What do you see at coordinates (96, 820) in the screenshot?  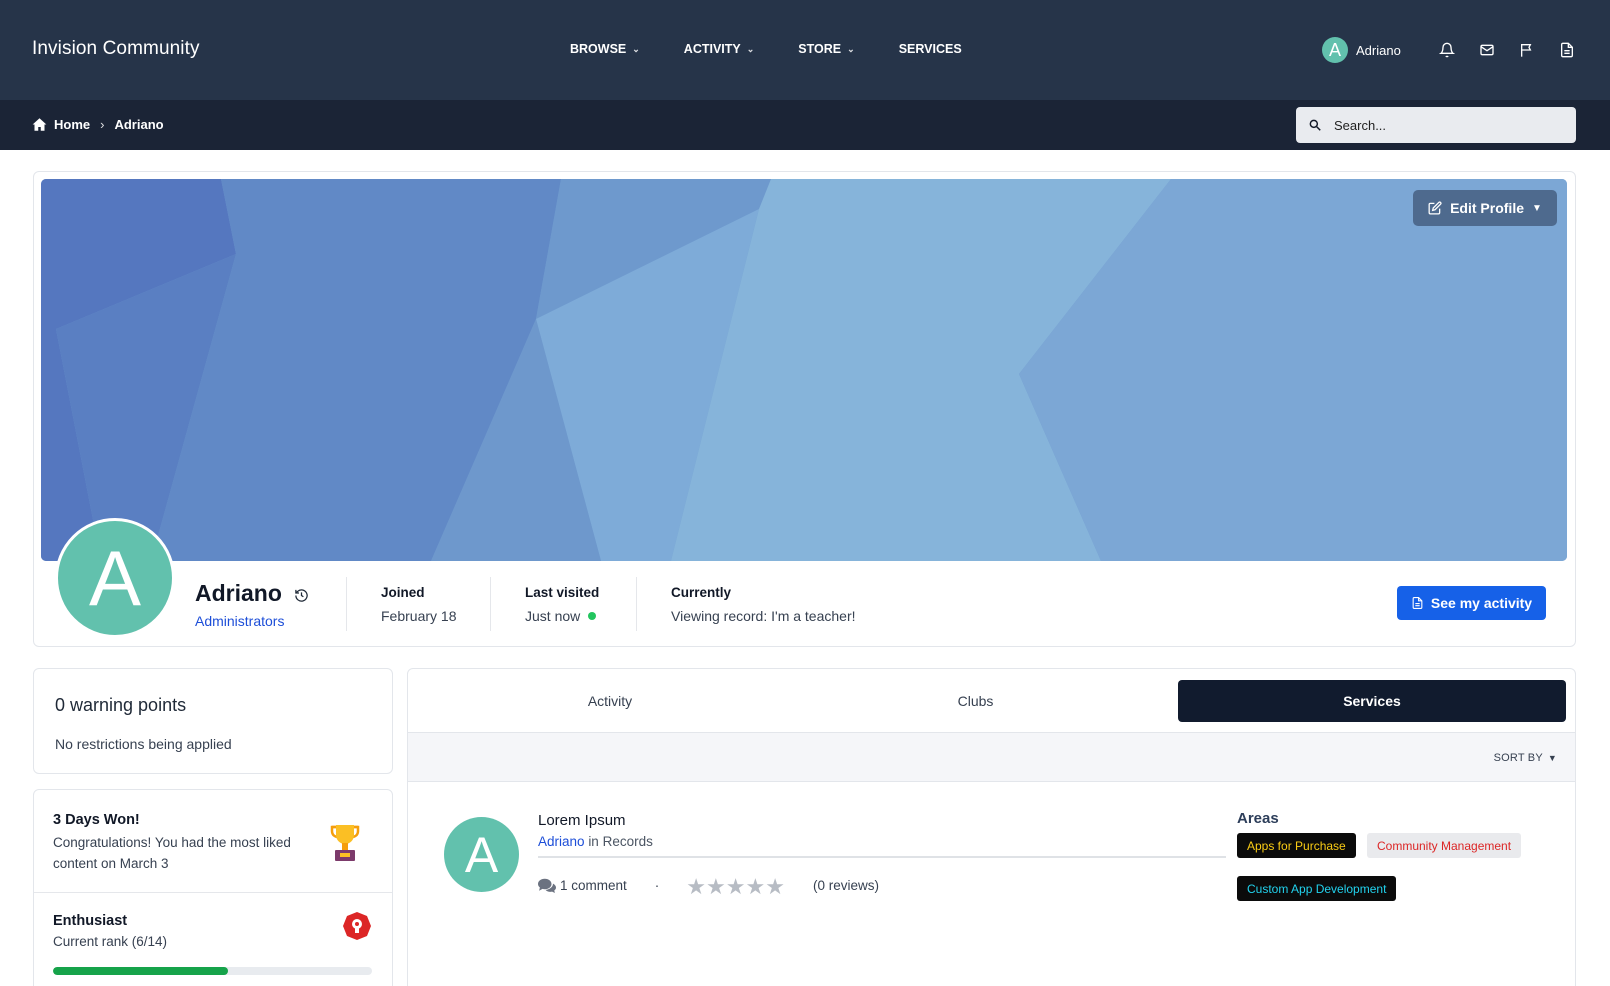 I see `achievement-title: 3 Days Won!` at bounding box center [96, 820].